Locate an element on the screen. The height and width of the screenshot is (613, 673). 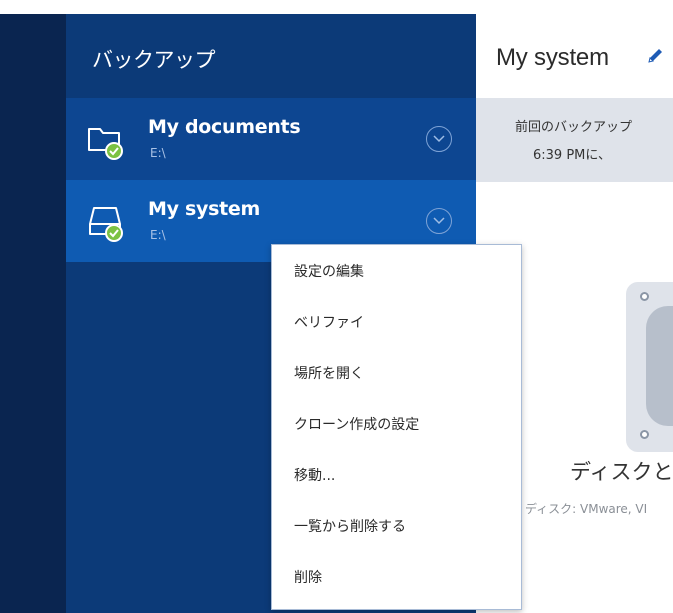
disk-illustration is located at coordinates (649, 367).